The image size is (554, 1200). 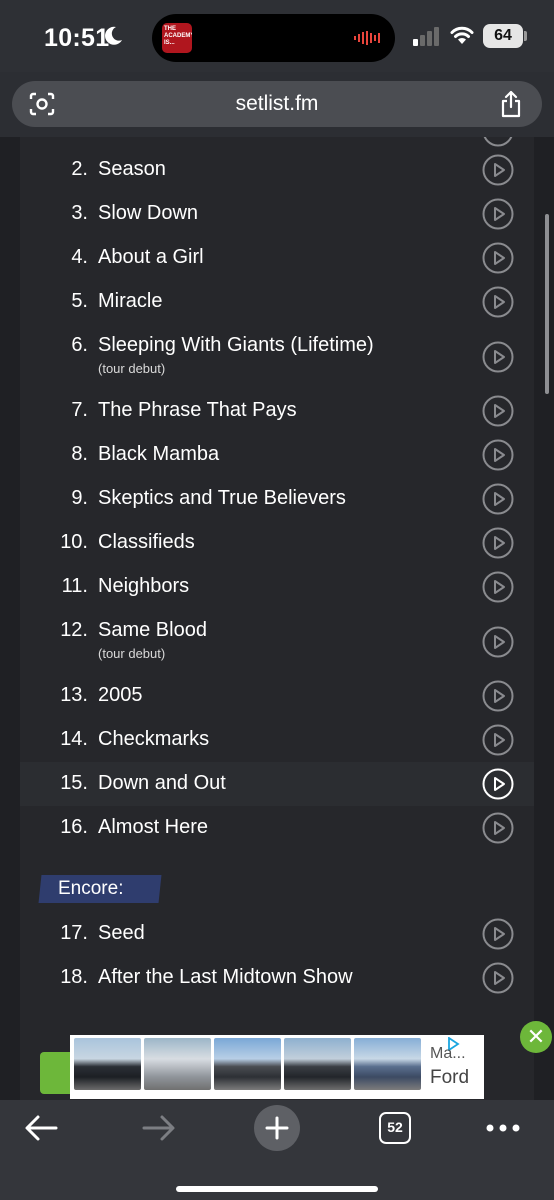 I want to click on song-number: 9., so click(x=79, y=498).